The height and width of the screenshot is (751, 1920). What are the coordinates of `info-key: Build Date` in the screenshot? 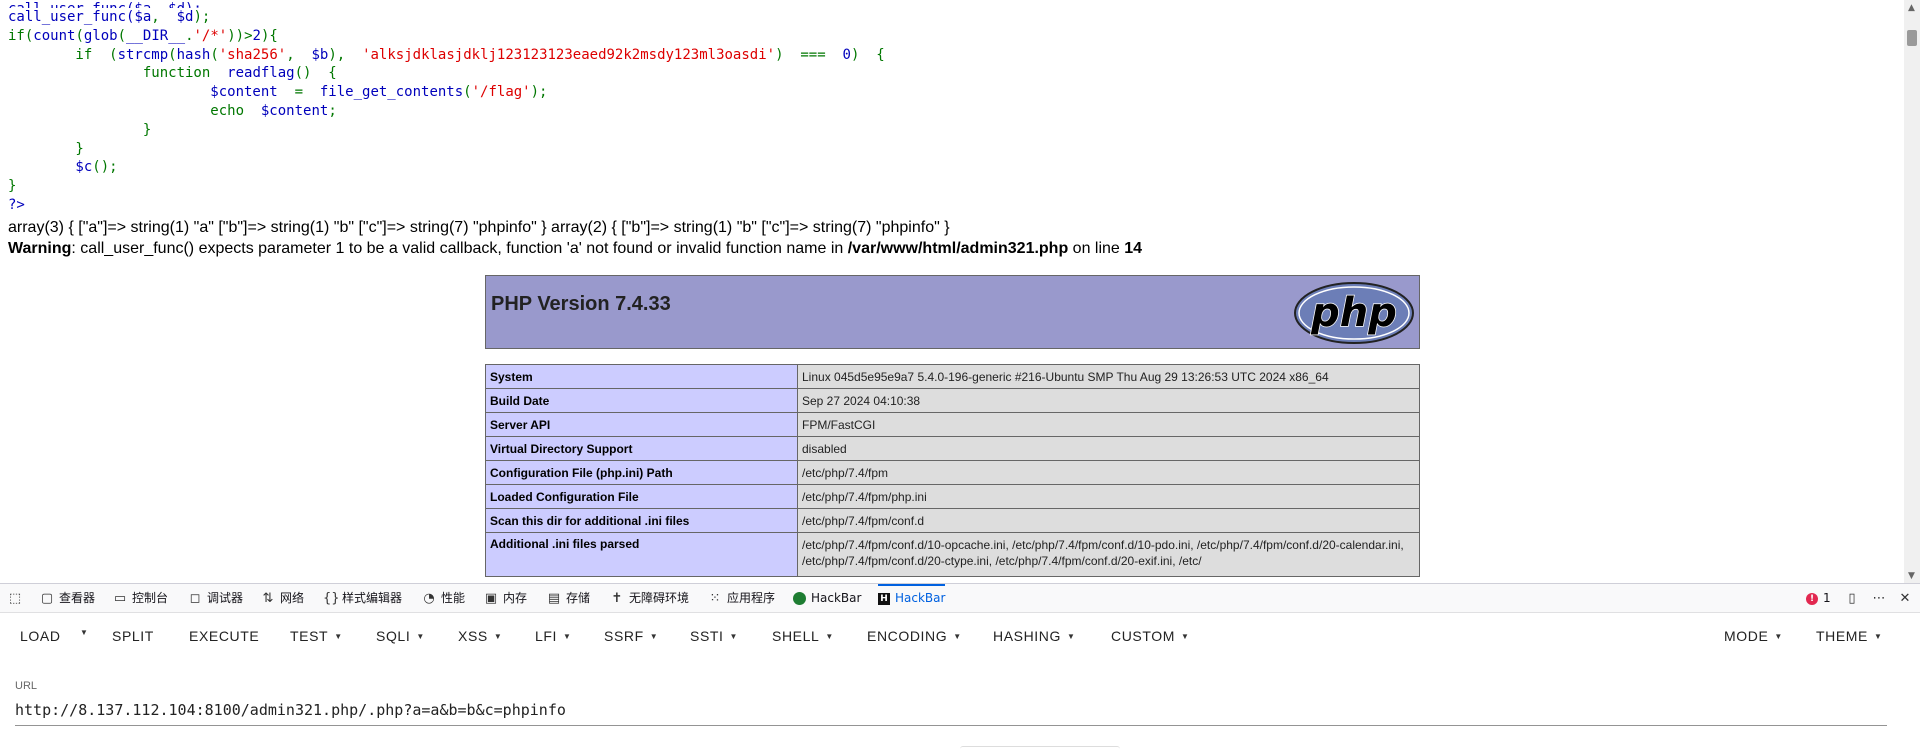 It's located at (641, 400).